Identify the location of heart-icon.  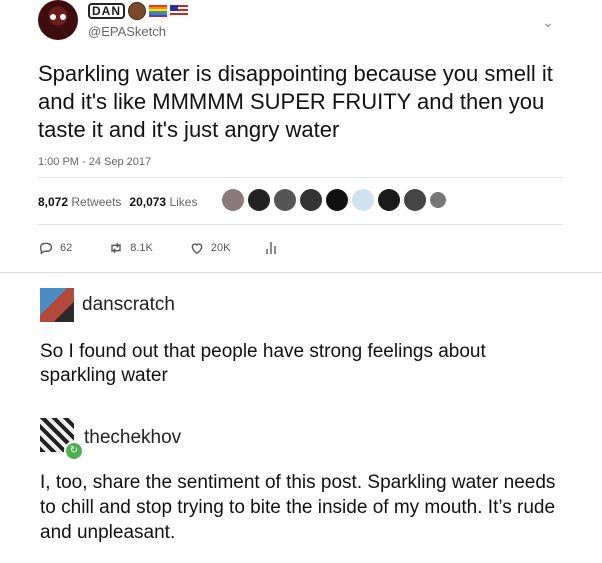
(197, 249).